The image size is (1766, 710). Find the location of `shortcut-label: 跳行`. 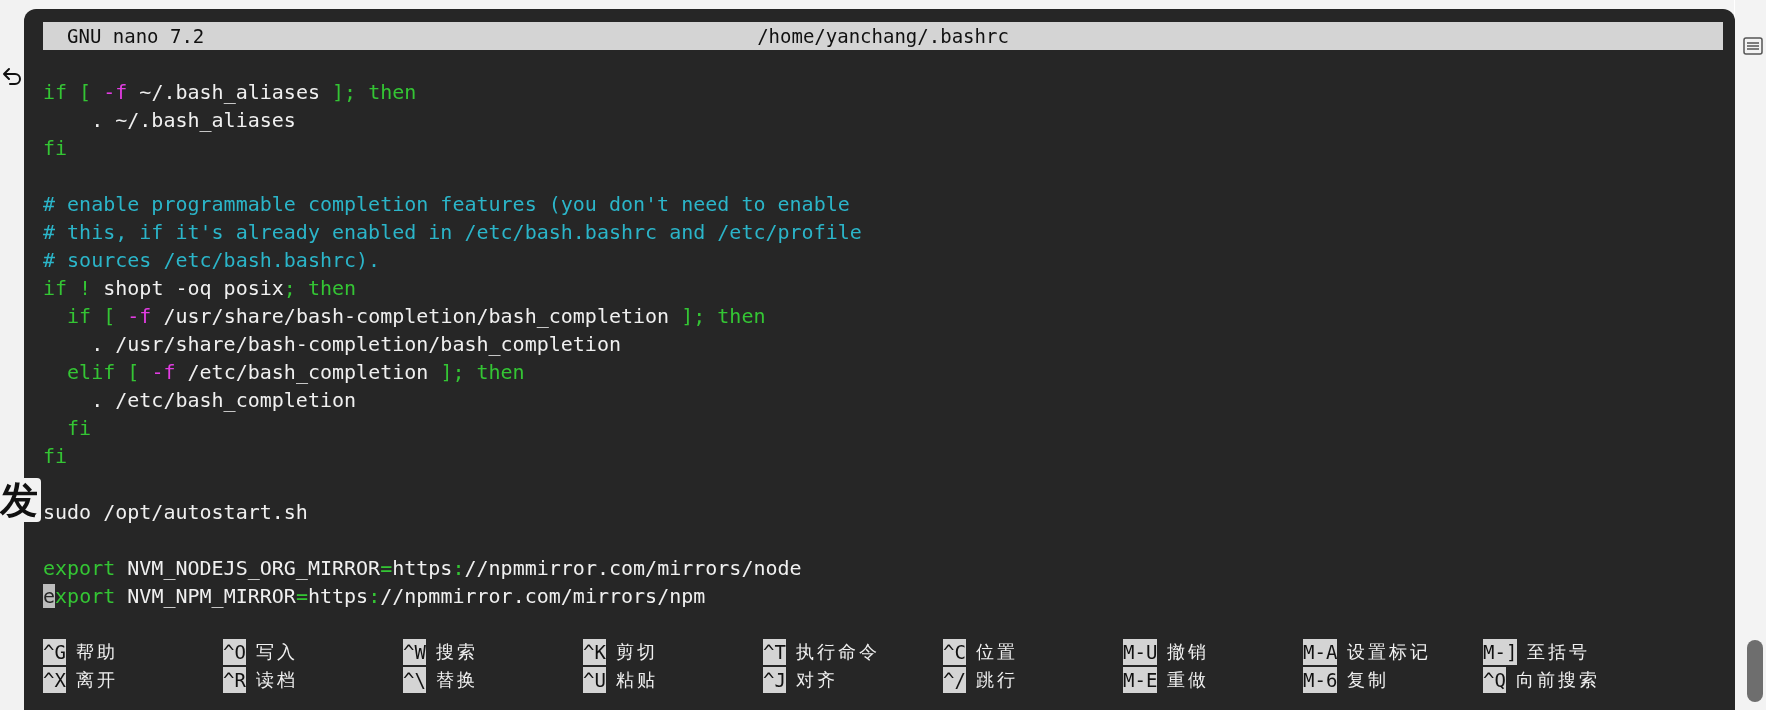

shortcut-label: 跳行 is located at coordinates (996, 680).